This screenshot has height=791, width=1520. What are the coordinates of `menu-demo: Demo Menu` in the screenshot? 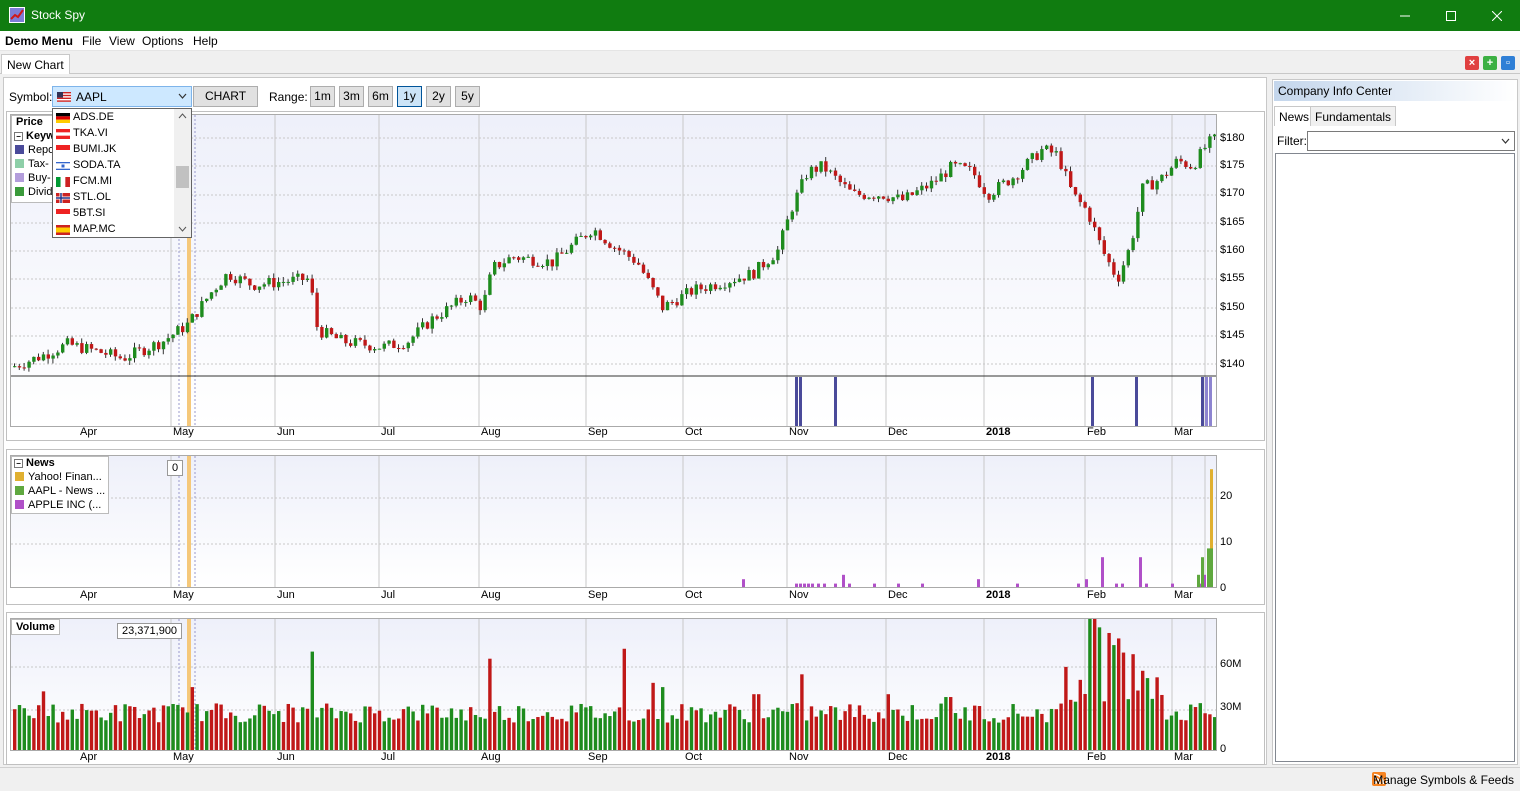 It's located at (39, 41).